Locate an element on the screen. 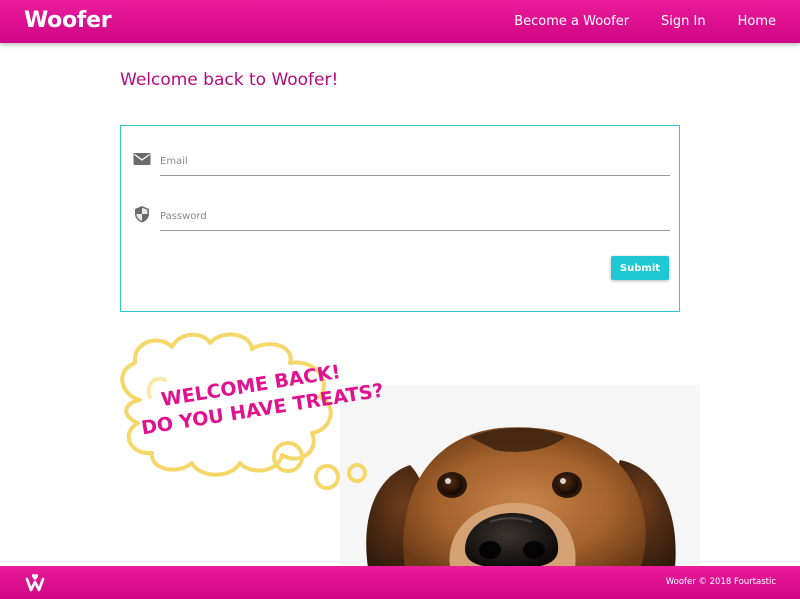  nav-link-home: Home is located at coordinates (757, 21).